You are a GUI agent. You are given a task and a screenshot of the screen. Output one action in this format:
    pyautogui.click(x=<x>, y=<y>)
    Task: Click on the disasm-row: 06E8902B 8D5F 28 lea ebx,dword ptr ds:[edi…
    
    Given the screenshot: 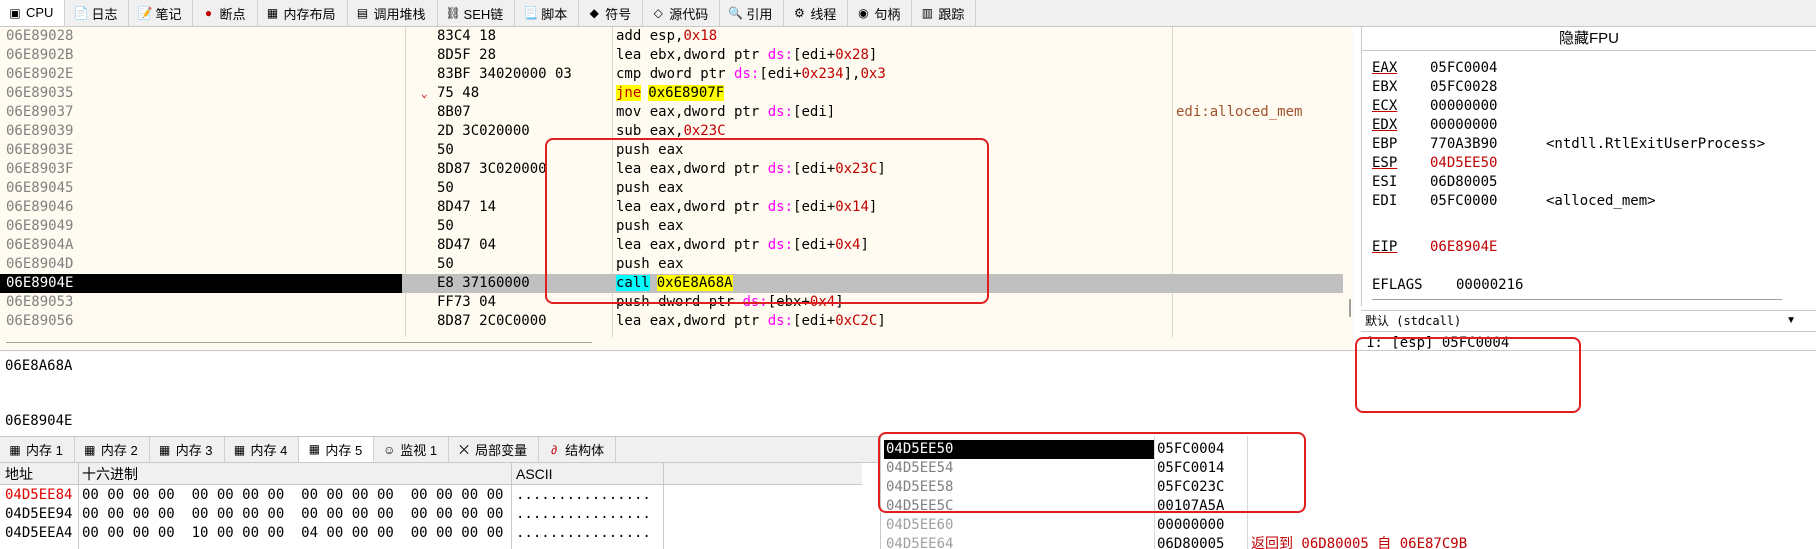 What is the action you would take?
    pyautogui.click(x=671, y=55)
    